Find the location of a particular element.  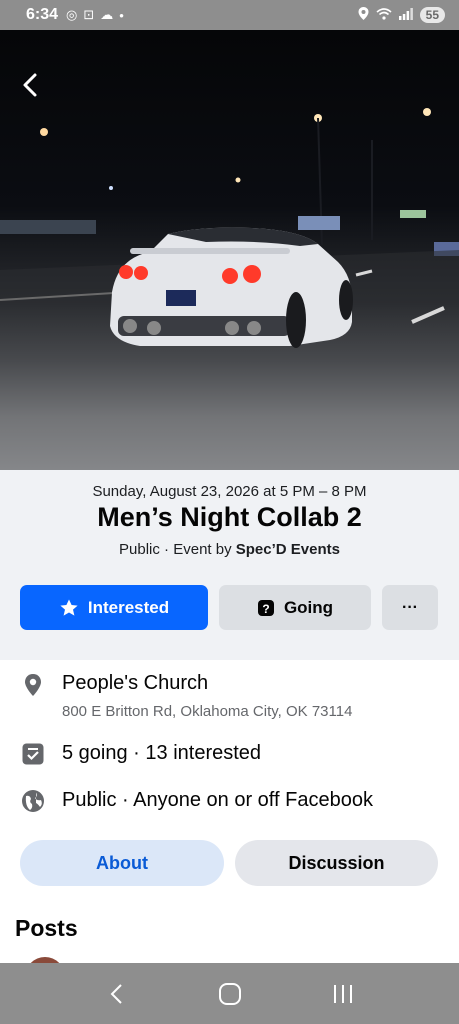

chevron-left-icon is located at coordinates (30, 85).